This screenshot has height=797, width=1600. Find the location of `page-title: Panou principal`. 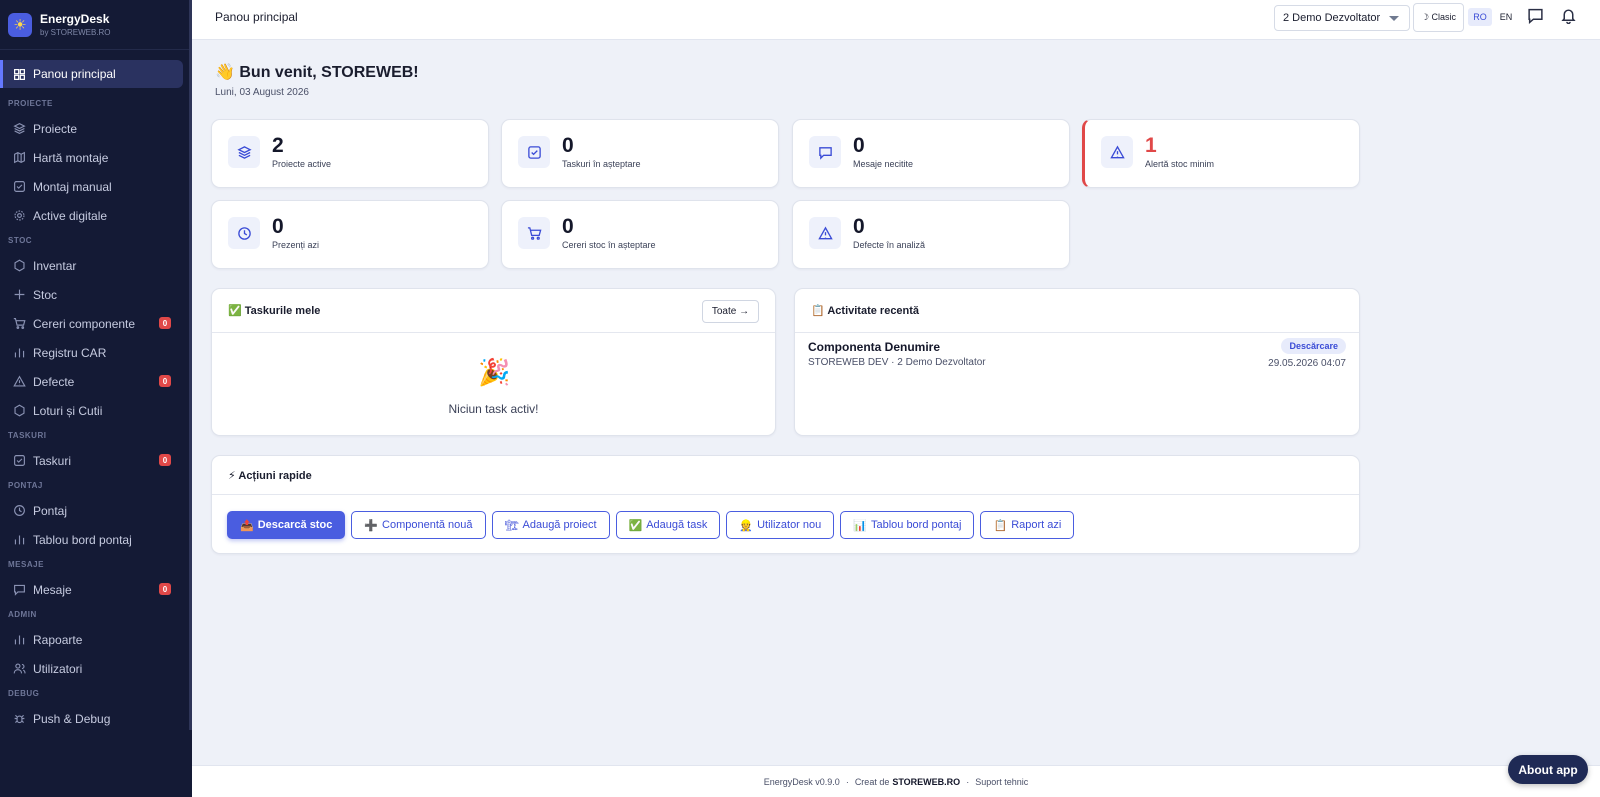

page-title: Panou principal is located at coordinates (256, 17).